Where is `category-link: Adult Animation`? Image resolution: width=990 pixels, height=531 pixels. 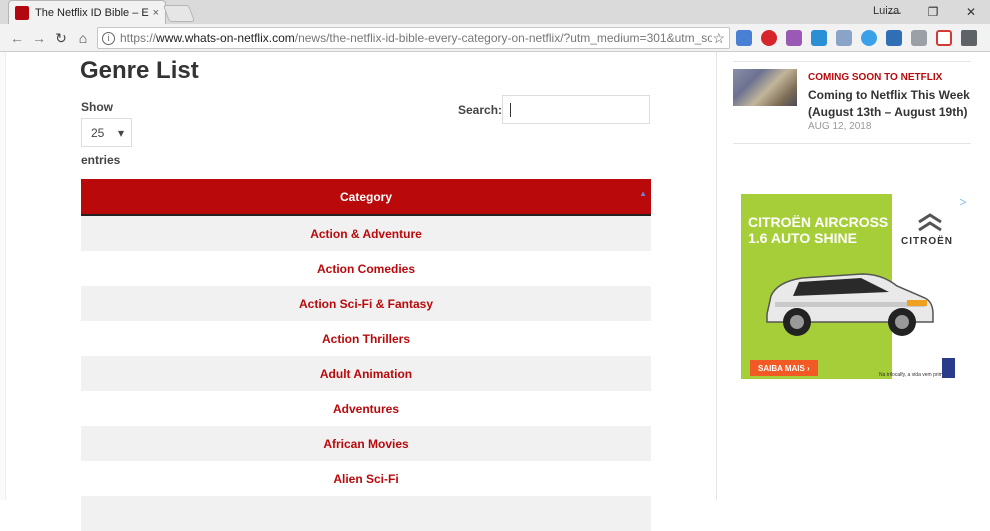
category-link: Adult Animation is located at coordinates (366, 374).